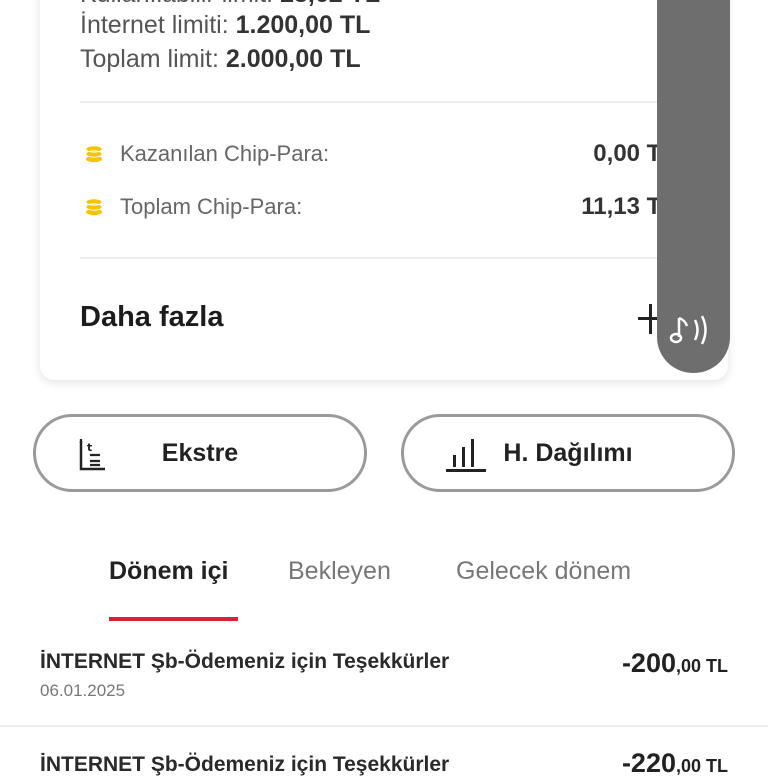 The width and height of the screenshot is (768, 779). What do you see at coordinates (693, 186) in the screenshot?
I see `sound-overlay` at bounding box center [693, 186].